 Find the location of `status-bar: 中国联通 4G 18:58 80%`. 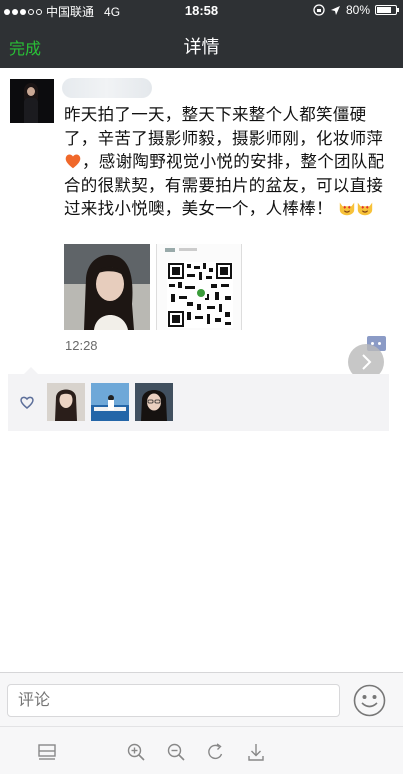

status-bar: 中国联通 4G 18:58 80% is located at coordinates (201, 11).